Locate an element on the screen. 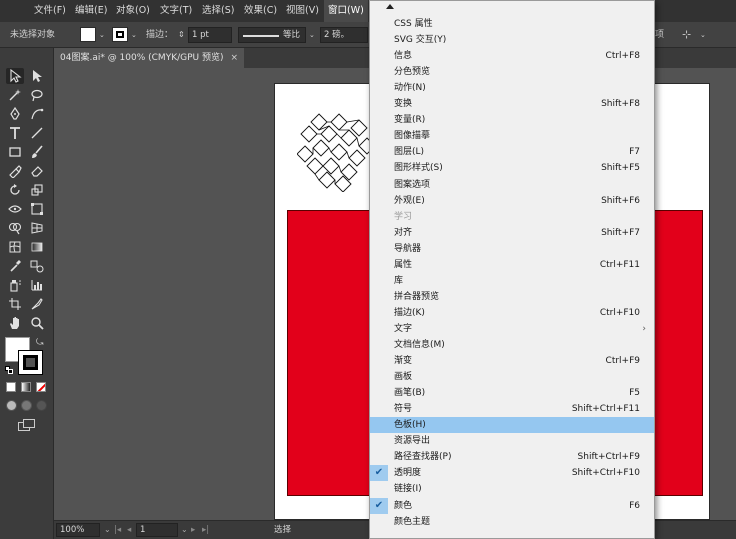 The width and height of the screenshot is (736, 539). menu-item-20: 文档信息(M) is located at coordinates (512, 345).